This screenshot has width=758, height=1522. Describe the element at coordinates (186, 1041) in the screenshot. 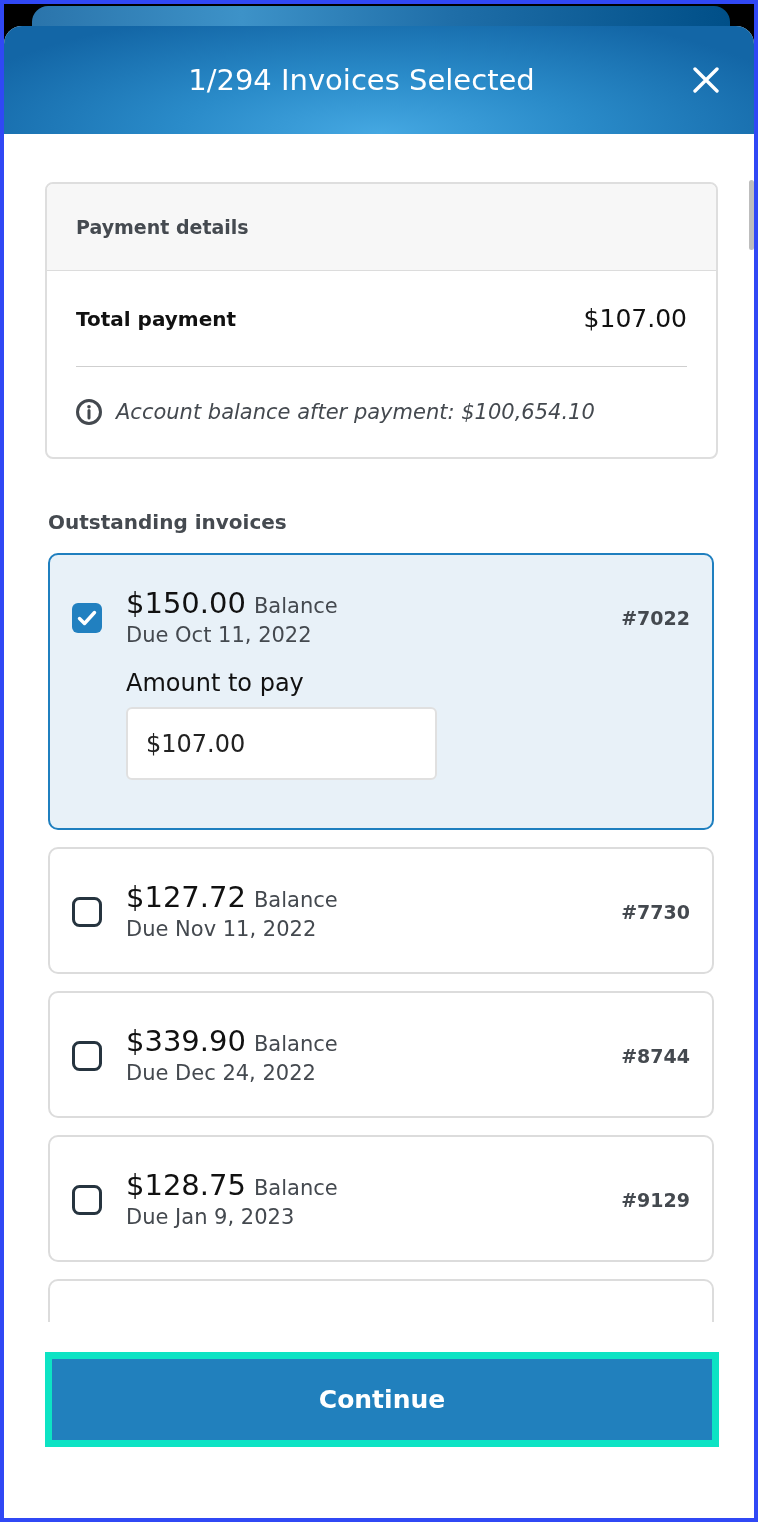

I see `invoice-amount: $339.90` at that location.